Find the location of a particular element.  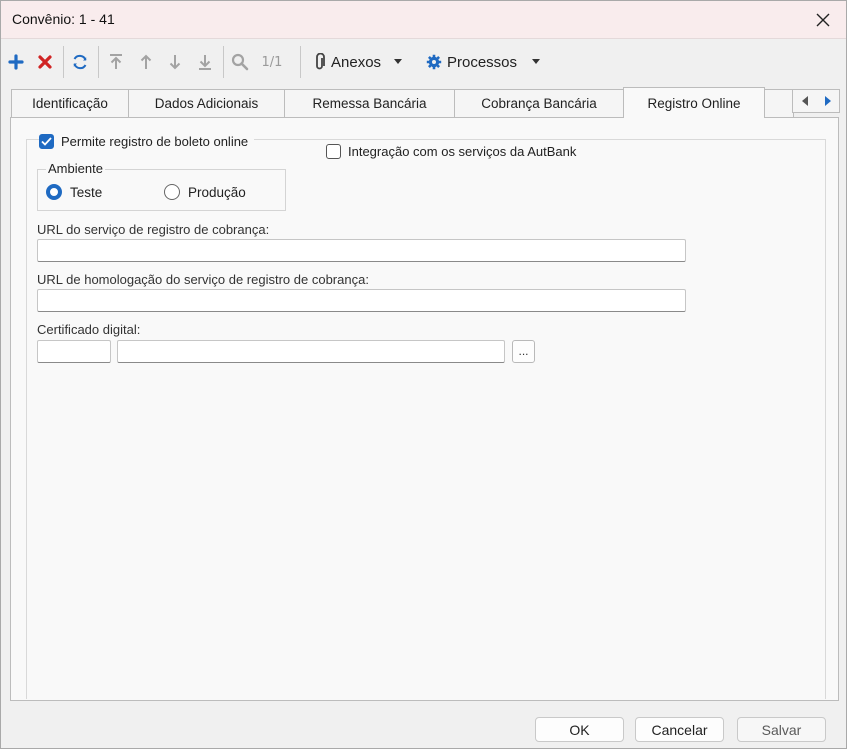

radio-button is located at coordinates (172, 192).